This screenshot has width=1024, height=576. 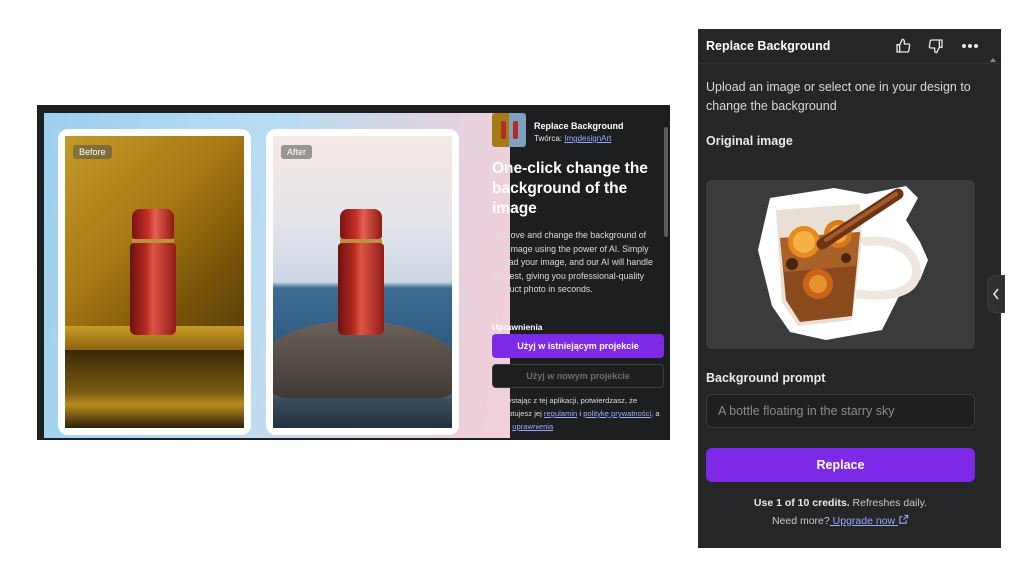 What do you see at coordinates (970, 46) in the screenshot?
I see `more-icon` at bounding box center [970, 46].